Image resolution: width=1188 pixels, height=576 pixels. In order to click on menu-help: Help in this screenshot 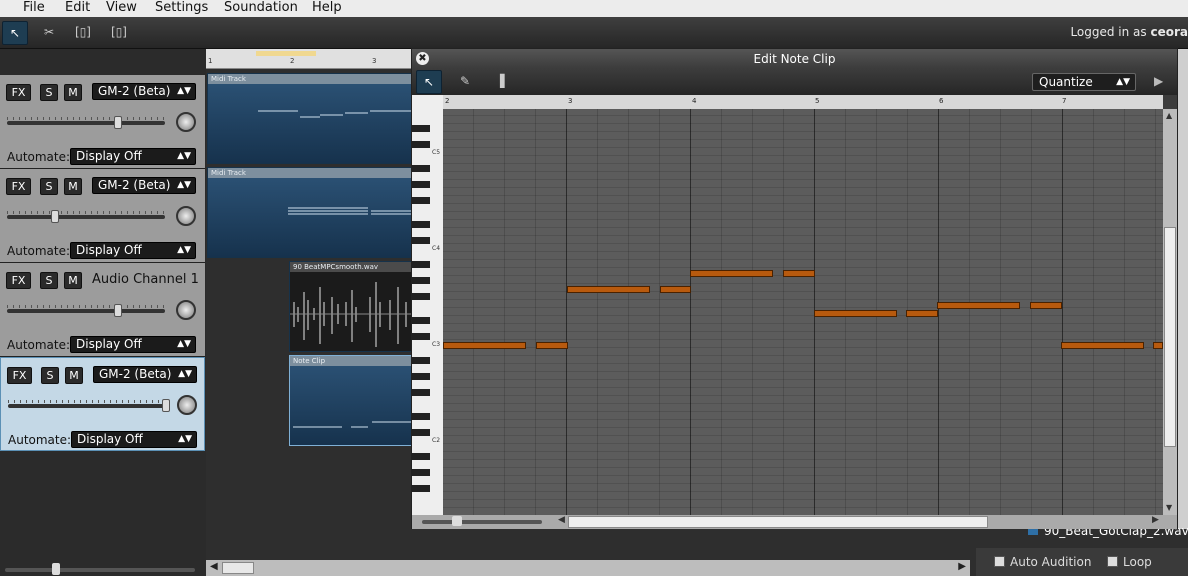, I will do `click(327, 7)`.